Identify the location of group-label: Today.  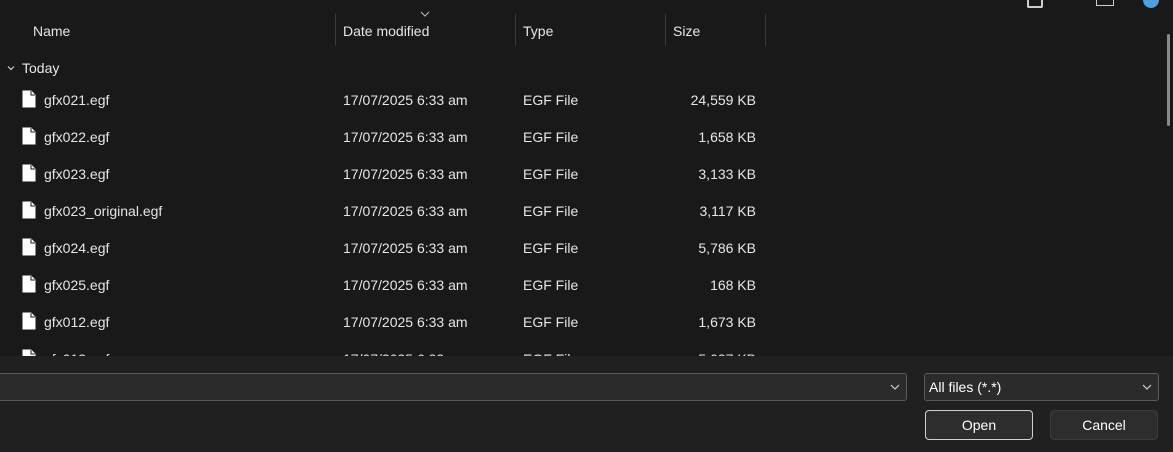
(41, 68).